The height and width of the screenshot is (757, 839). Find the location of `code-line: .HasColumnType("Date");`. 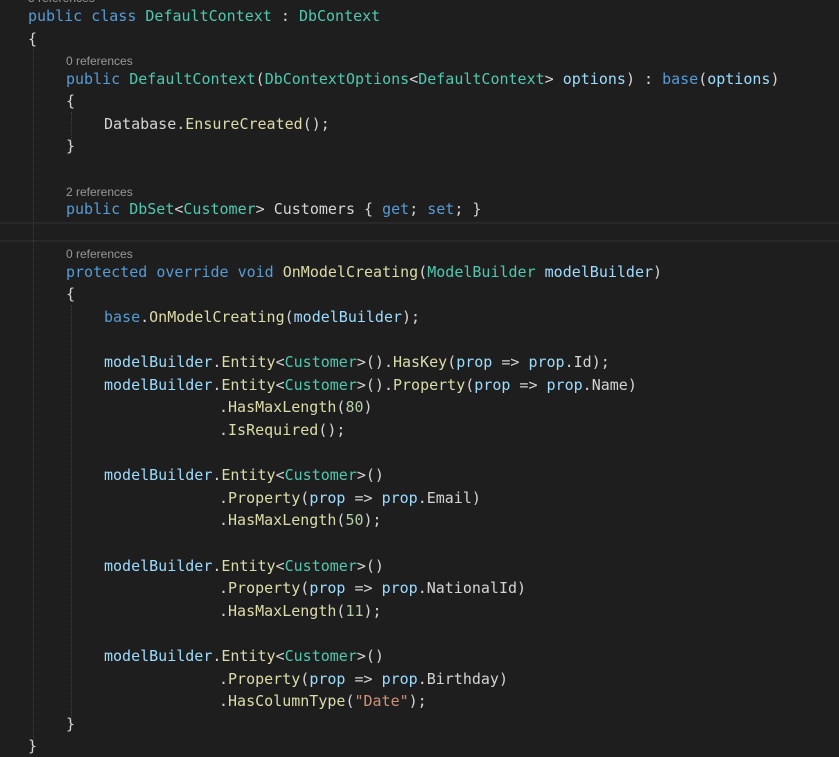

code-line: .HasColumnType("Date"); is located at coordinates (323, 701).